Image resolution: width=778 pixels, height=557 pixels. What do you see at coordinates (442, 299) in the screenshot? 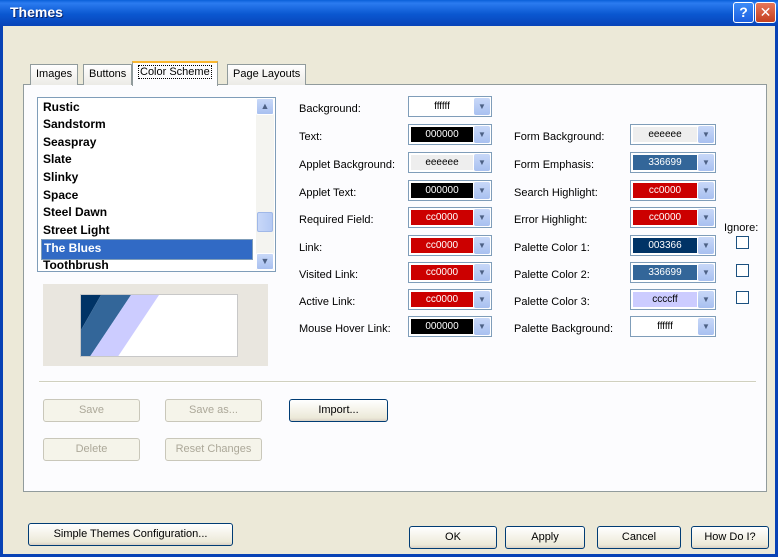
I see `active-link-value: cc0000` at bounding box center [442, 299].